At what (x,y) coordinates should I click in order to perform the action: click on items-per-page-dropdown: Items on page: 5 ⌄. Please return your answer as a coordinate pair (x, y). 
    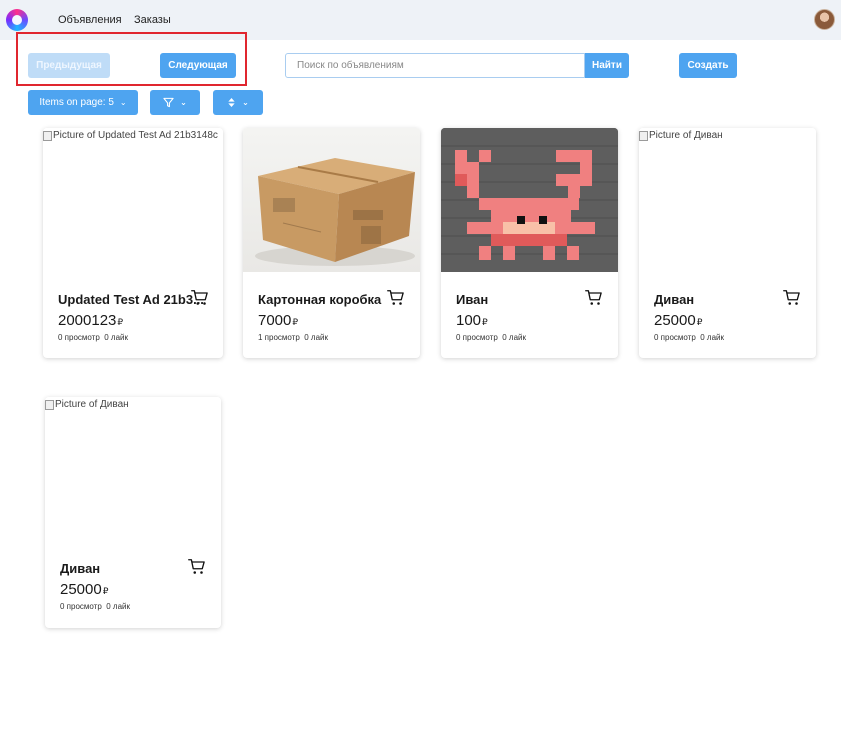
    Looking at the image, I should click on (83, 102).